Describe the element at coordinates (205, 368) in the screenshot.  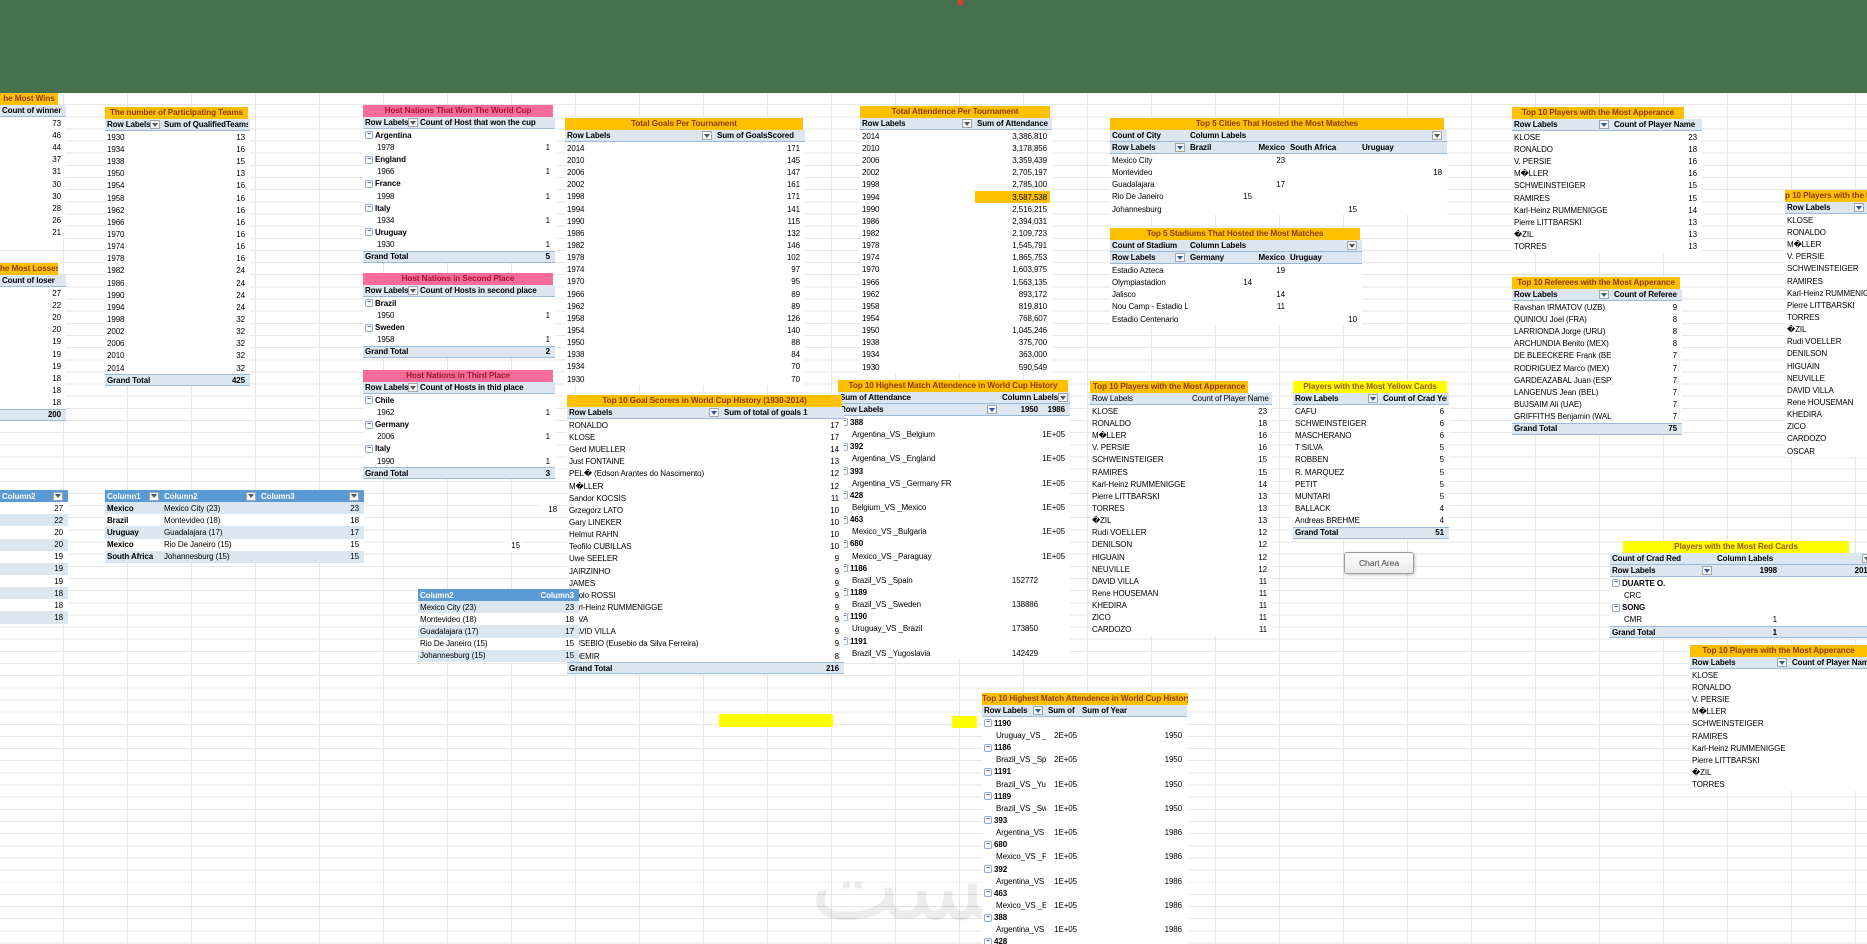
I see `cell: 32` at that location.